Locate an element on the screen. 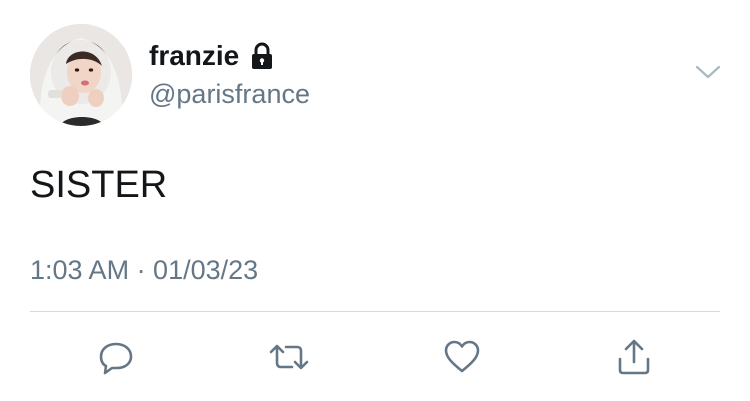 The image size is (750, 401). reply-button is located at coordinates (116, 357).